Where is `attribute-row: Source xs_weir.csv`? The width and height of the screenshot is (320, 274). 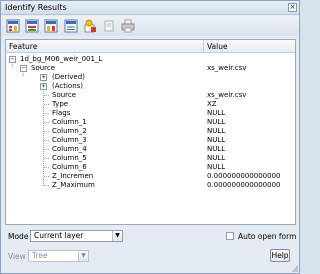
attribute-row: Source xs_weir.csv is located at coordinates (150, 95).